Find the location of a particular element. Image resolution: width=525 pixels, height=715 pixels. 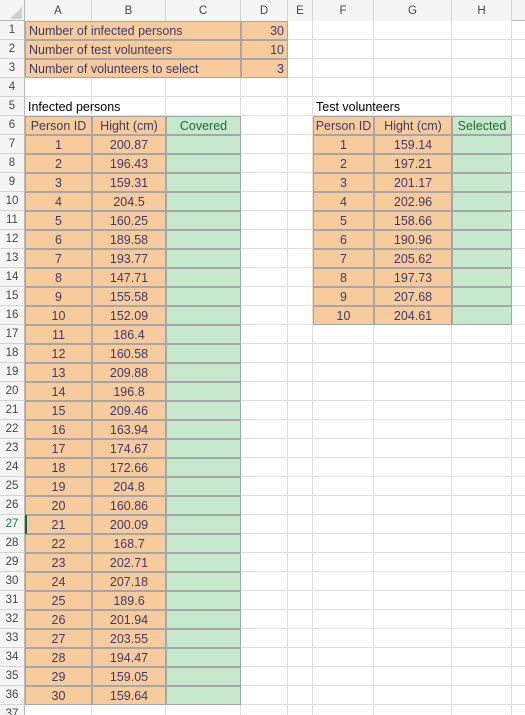

volunteer-height-6: 190.96 is located at coordinates (413, 239).